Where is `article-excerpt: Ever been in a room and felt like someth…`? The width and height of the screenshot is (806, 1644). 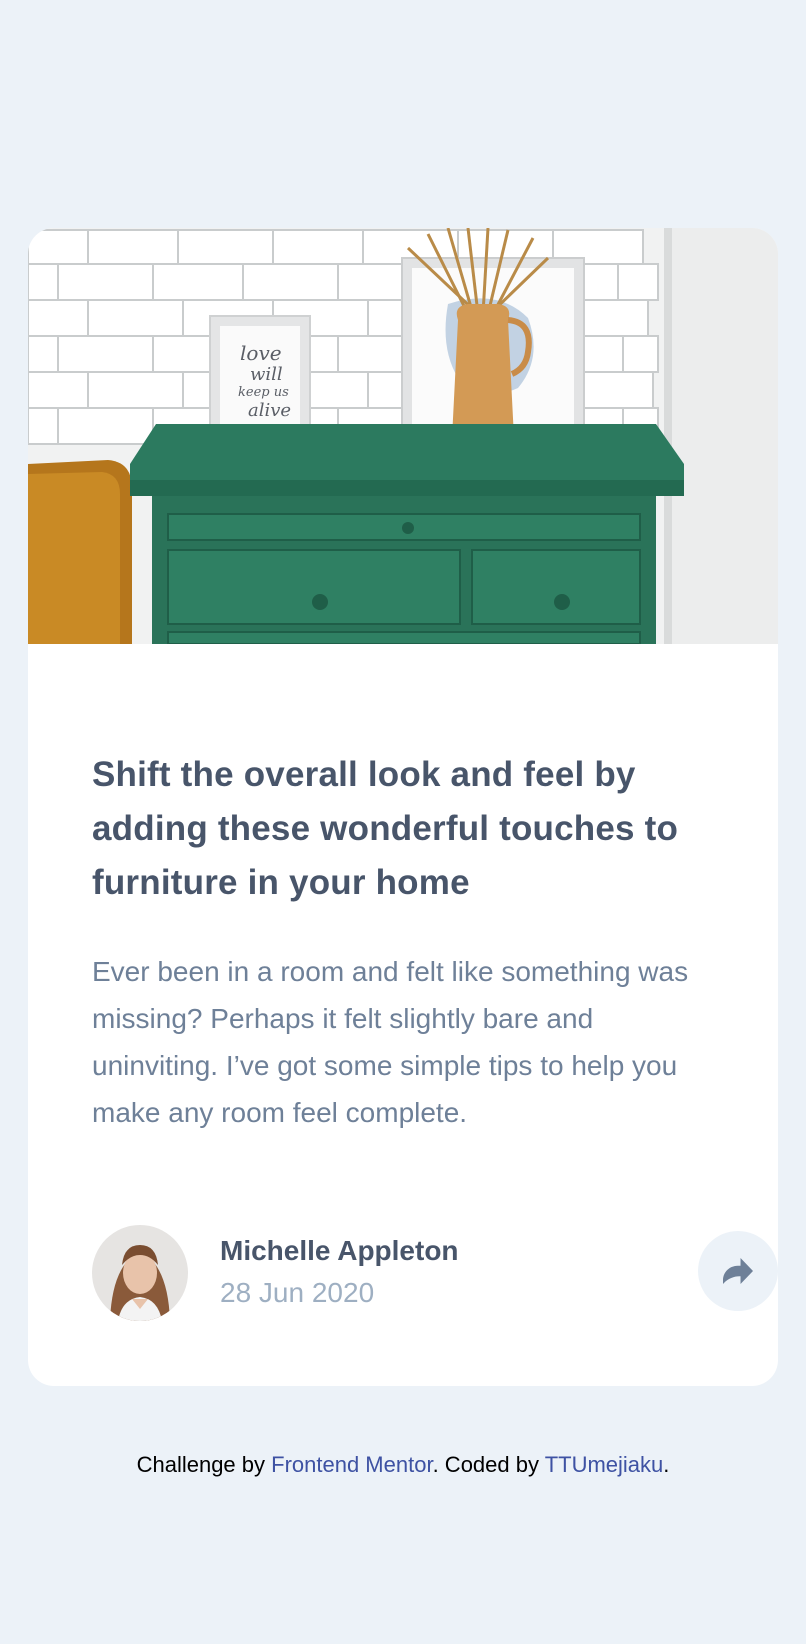
article-excerpt: Ever been in a room and felt like someth… is located at coordinates (390, 1042).